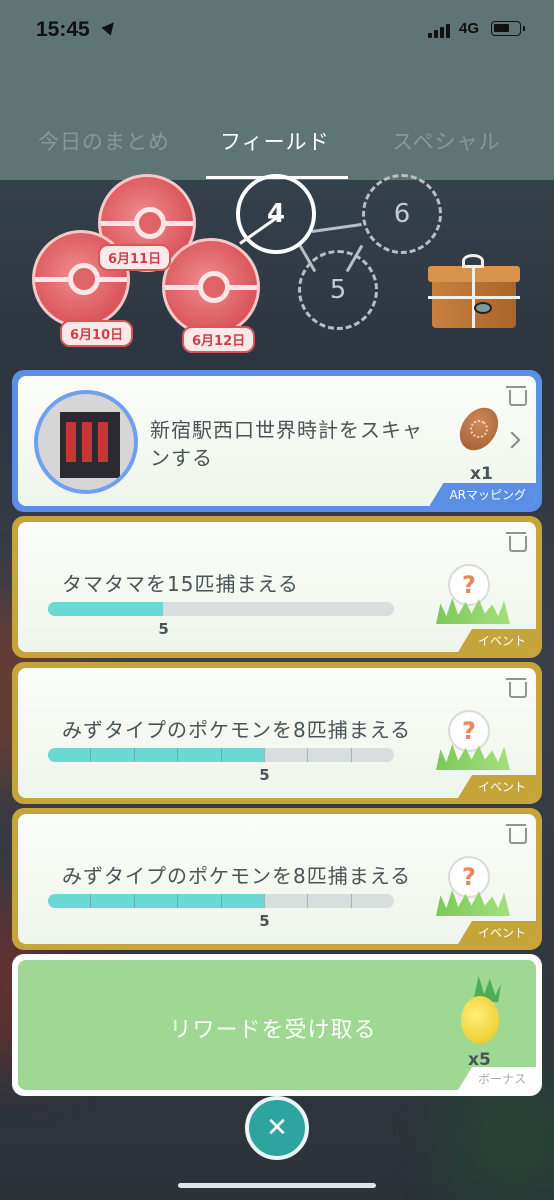 The width and height of the screenshot is (554, 1200). What do you see at coordinates (496, 1078) in the screenshot?
I see `task-tag: ボーナス` at bounding box center [496, 1078].